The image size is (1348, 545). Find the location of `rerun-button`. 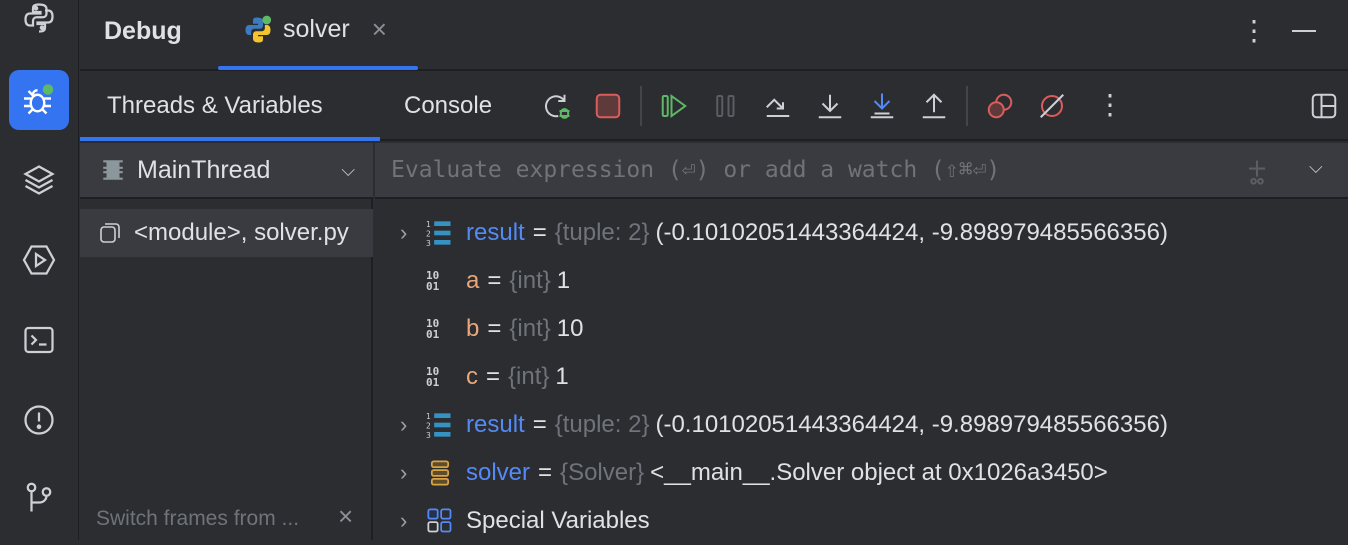

rerun-button is located at coordinates (557, 106).